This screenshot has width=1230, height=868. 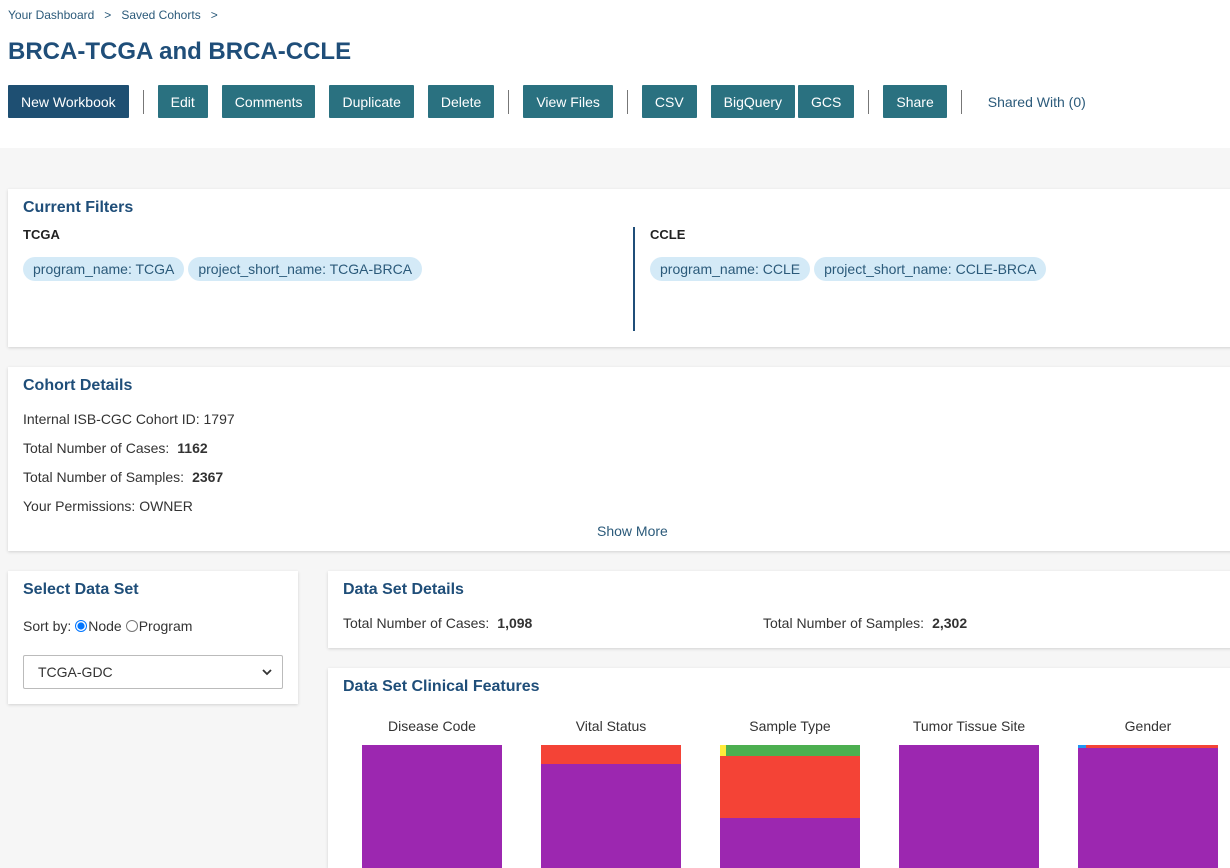 What do you see at coordinates (68, 101) in the screenshot?
I see `new-workbook-button: New Workbook` at bounding box center [68, 101].